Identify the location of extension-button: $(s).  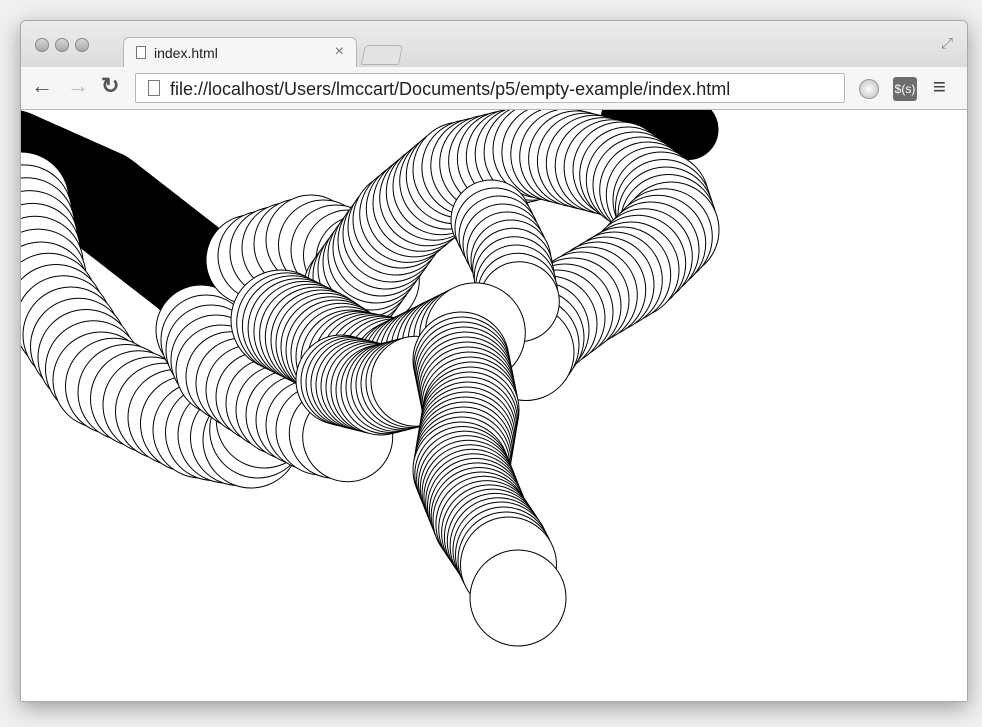
(905, 89).